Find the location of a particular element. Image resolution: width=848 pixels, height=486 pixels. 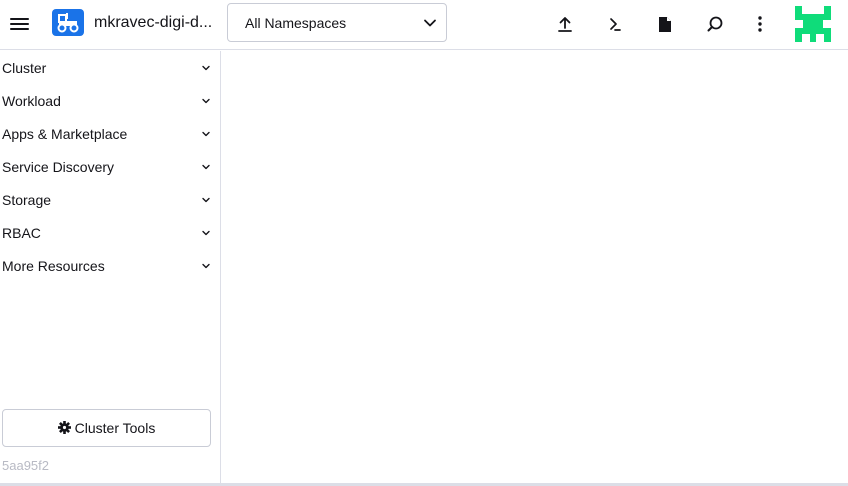

sidebar-item-service-discovery: Service Discovery is located at coordinates (110, 166).